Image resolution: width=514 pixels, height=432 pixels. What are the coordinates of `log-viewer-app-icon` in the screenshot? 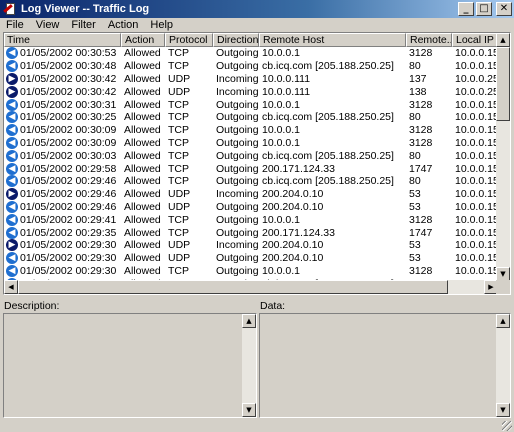 It's located at (10, 9).